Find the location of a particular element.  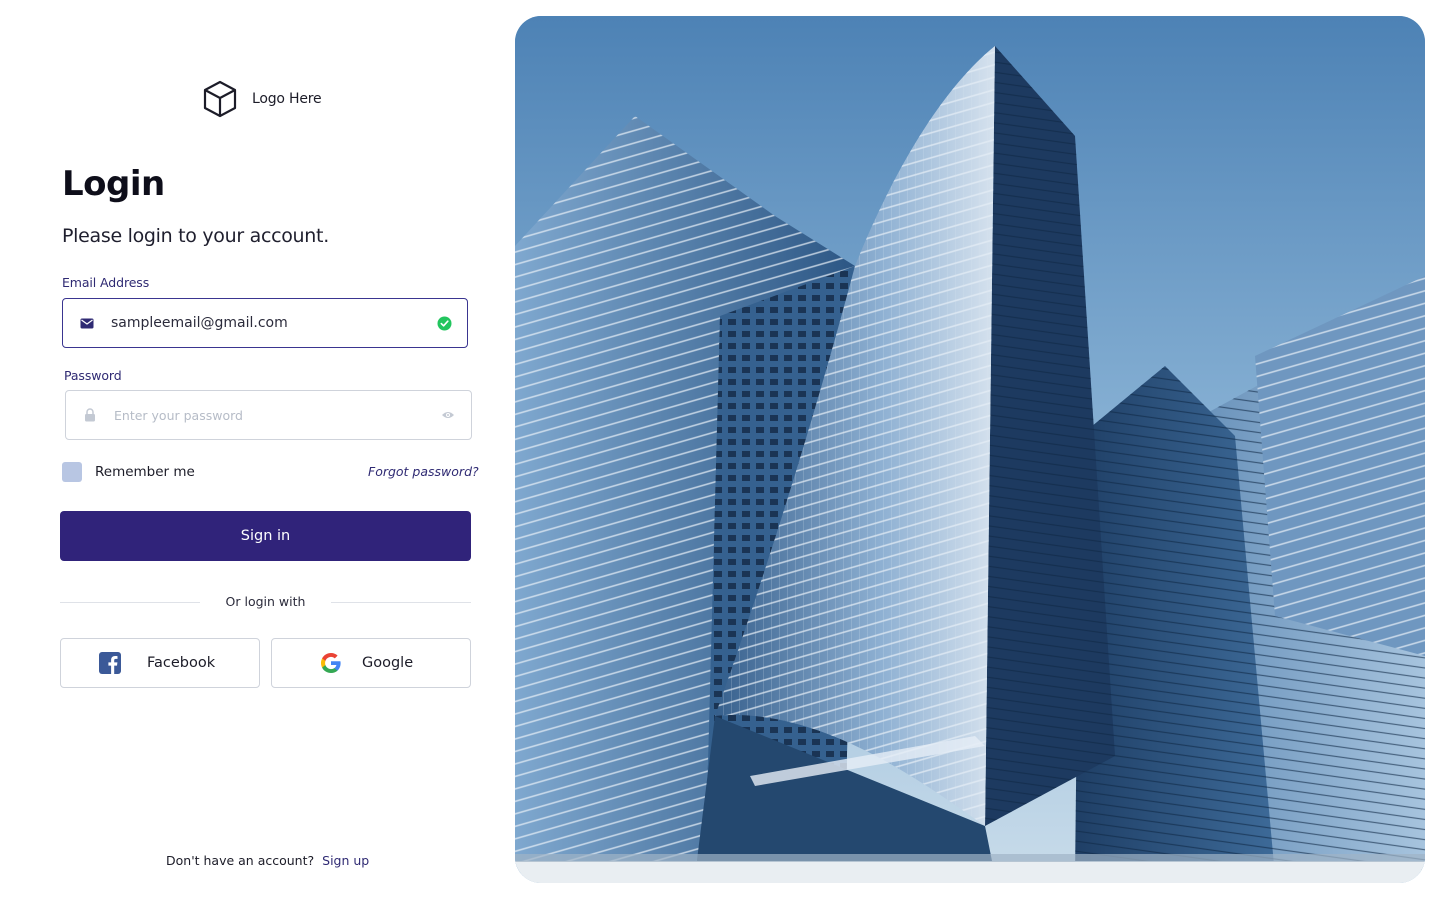

remember-label: Remember me is located at coordinates (145, 472).